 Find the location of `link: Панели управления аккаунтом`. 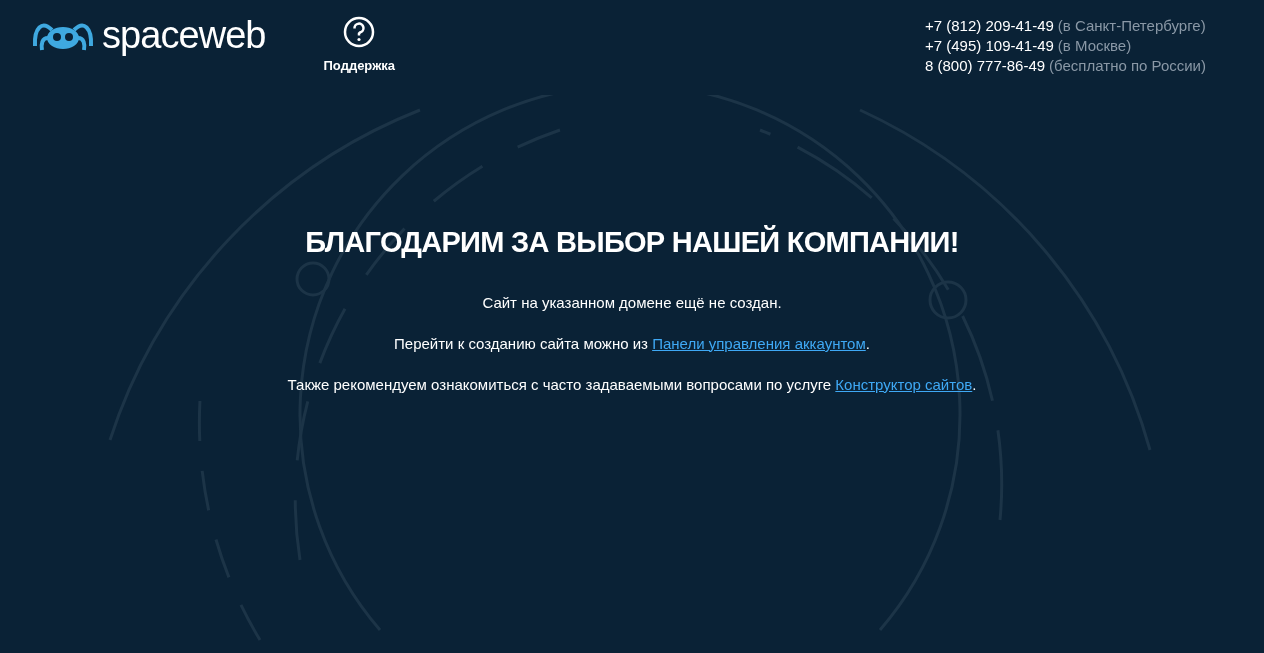

link: Панели управления аккаунтом is located at coordinates (759, 343).